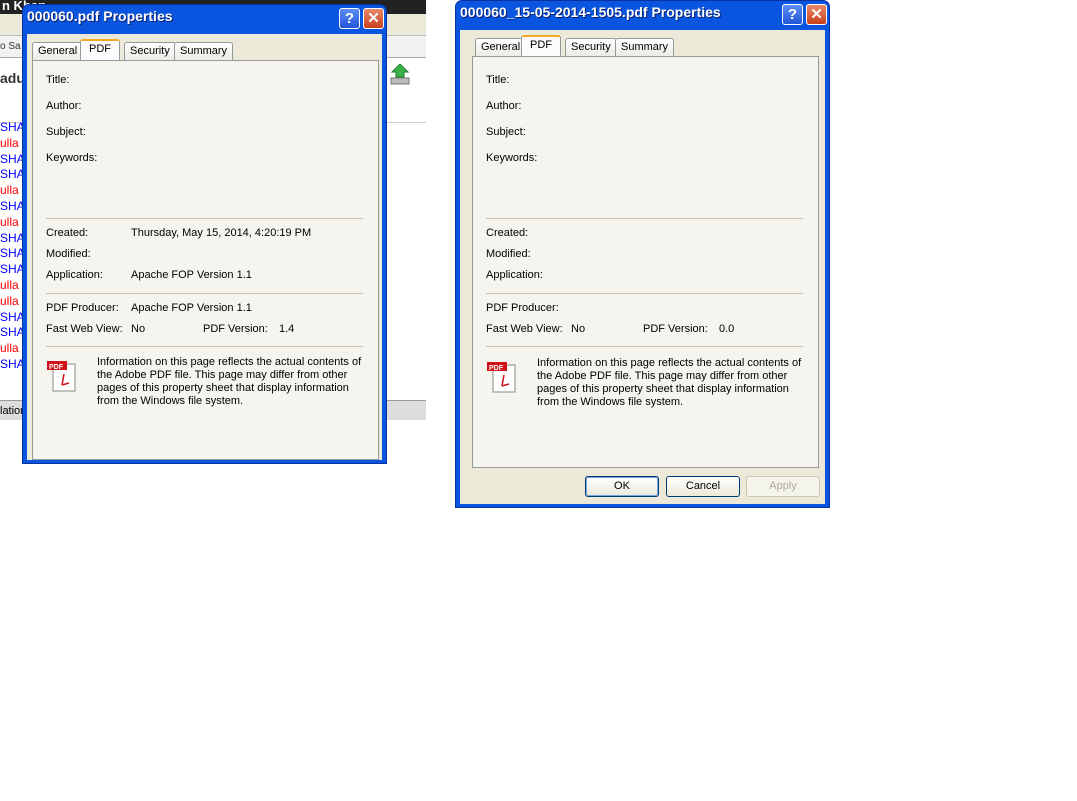 Image resolution: width=1077 pixels, height=801 pixels. I want to click on application-value: Apache FOP Version 1.1, so click(191, 275).